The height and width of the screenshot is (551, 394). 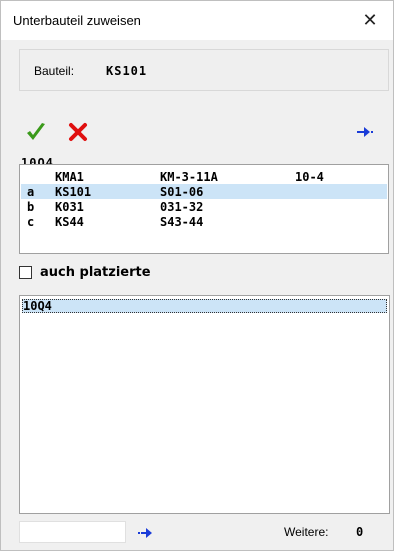 I want to click on weitere-value: 0, so click(x=360, y=532).